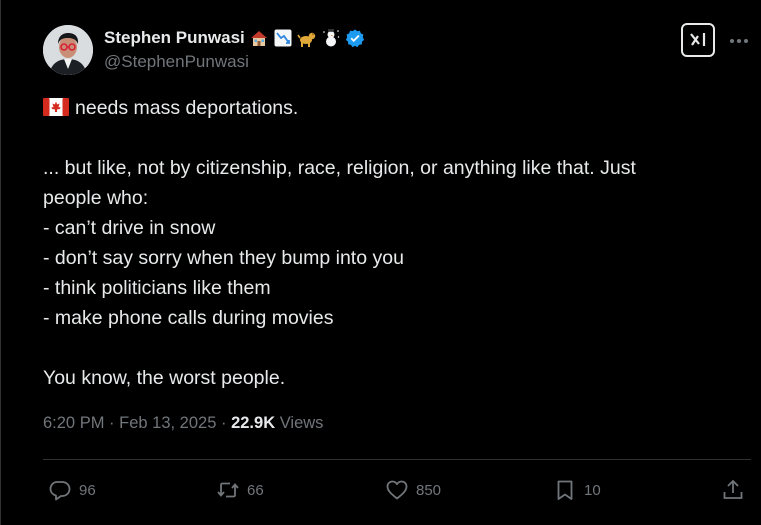 The height and width of the screenshot is (525, 761). What do you see at coordinates (592, 490) in the screenshot?
I see `bookmark-count: 10` at bounding box center [592, 490].